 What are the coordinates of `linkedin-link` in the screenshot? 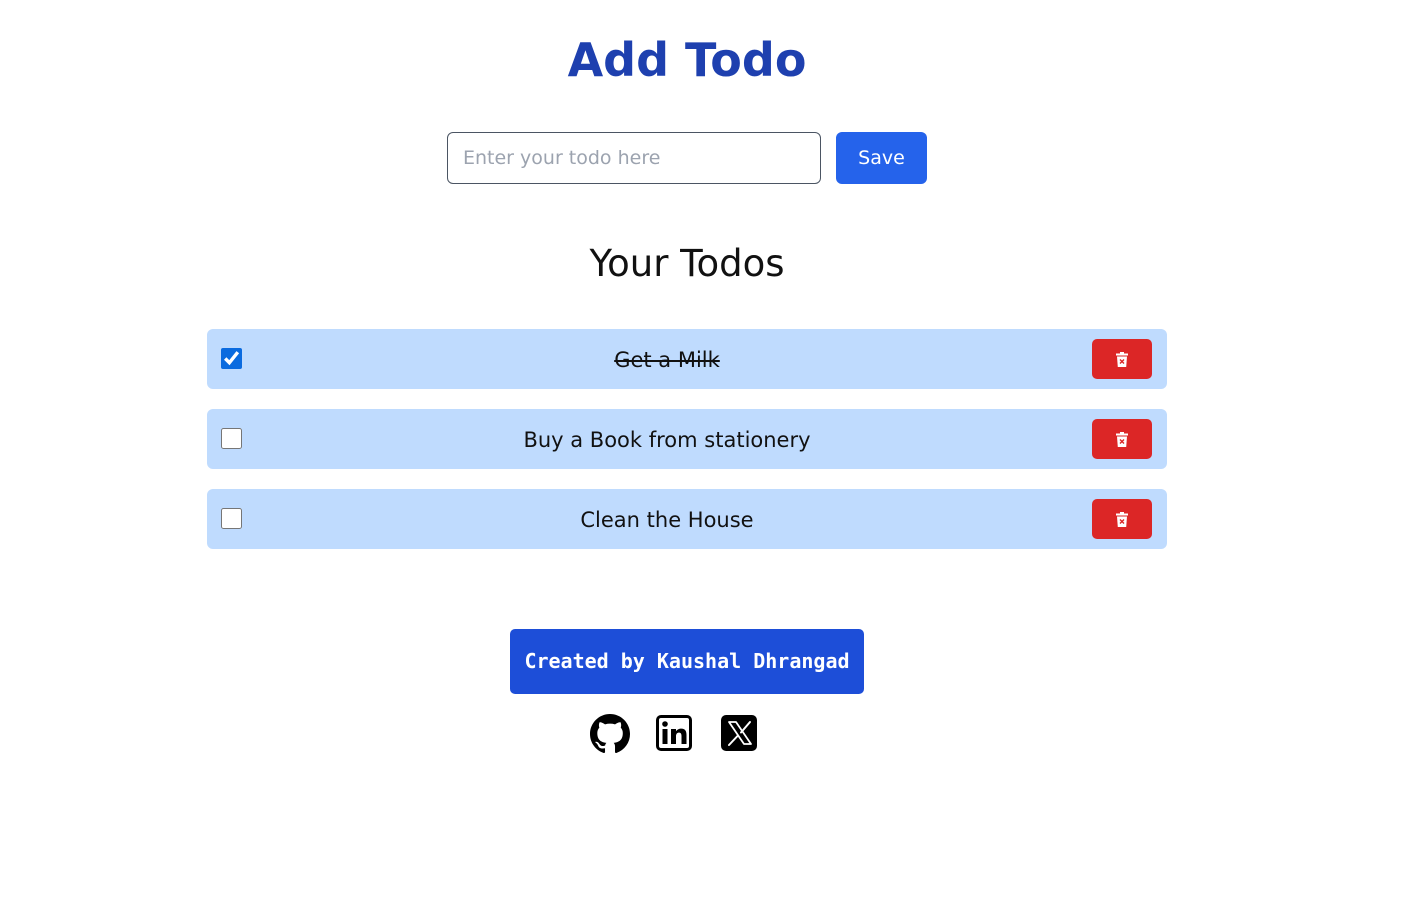 It's located at (675, 734).